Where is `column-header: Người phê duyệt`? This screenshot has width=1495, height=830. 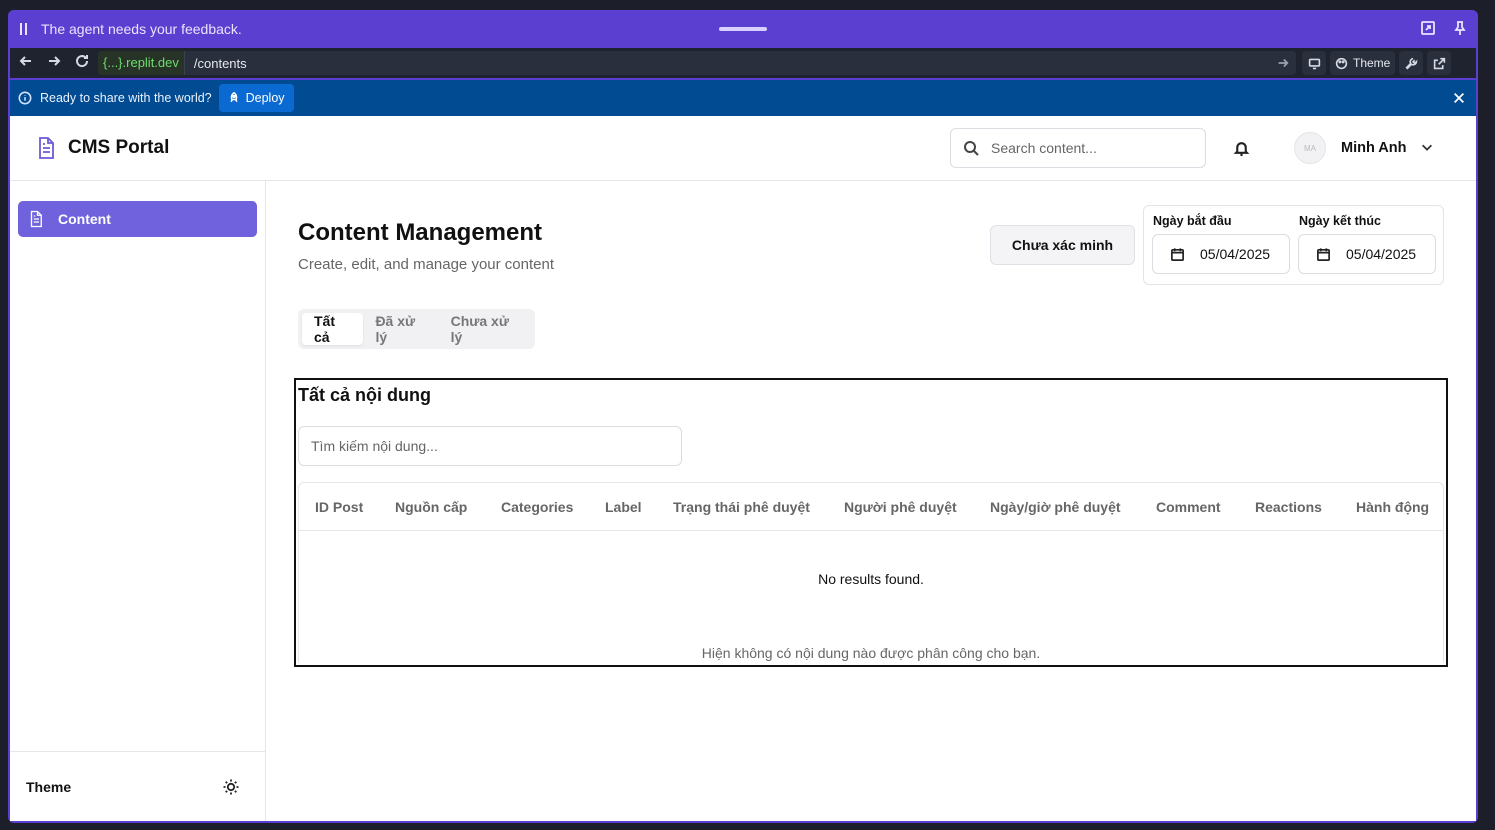 column-header: Người phê duyệt is located at coordinates (900, 507).